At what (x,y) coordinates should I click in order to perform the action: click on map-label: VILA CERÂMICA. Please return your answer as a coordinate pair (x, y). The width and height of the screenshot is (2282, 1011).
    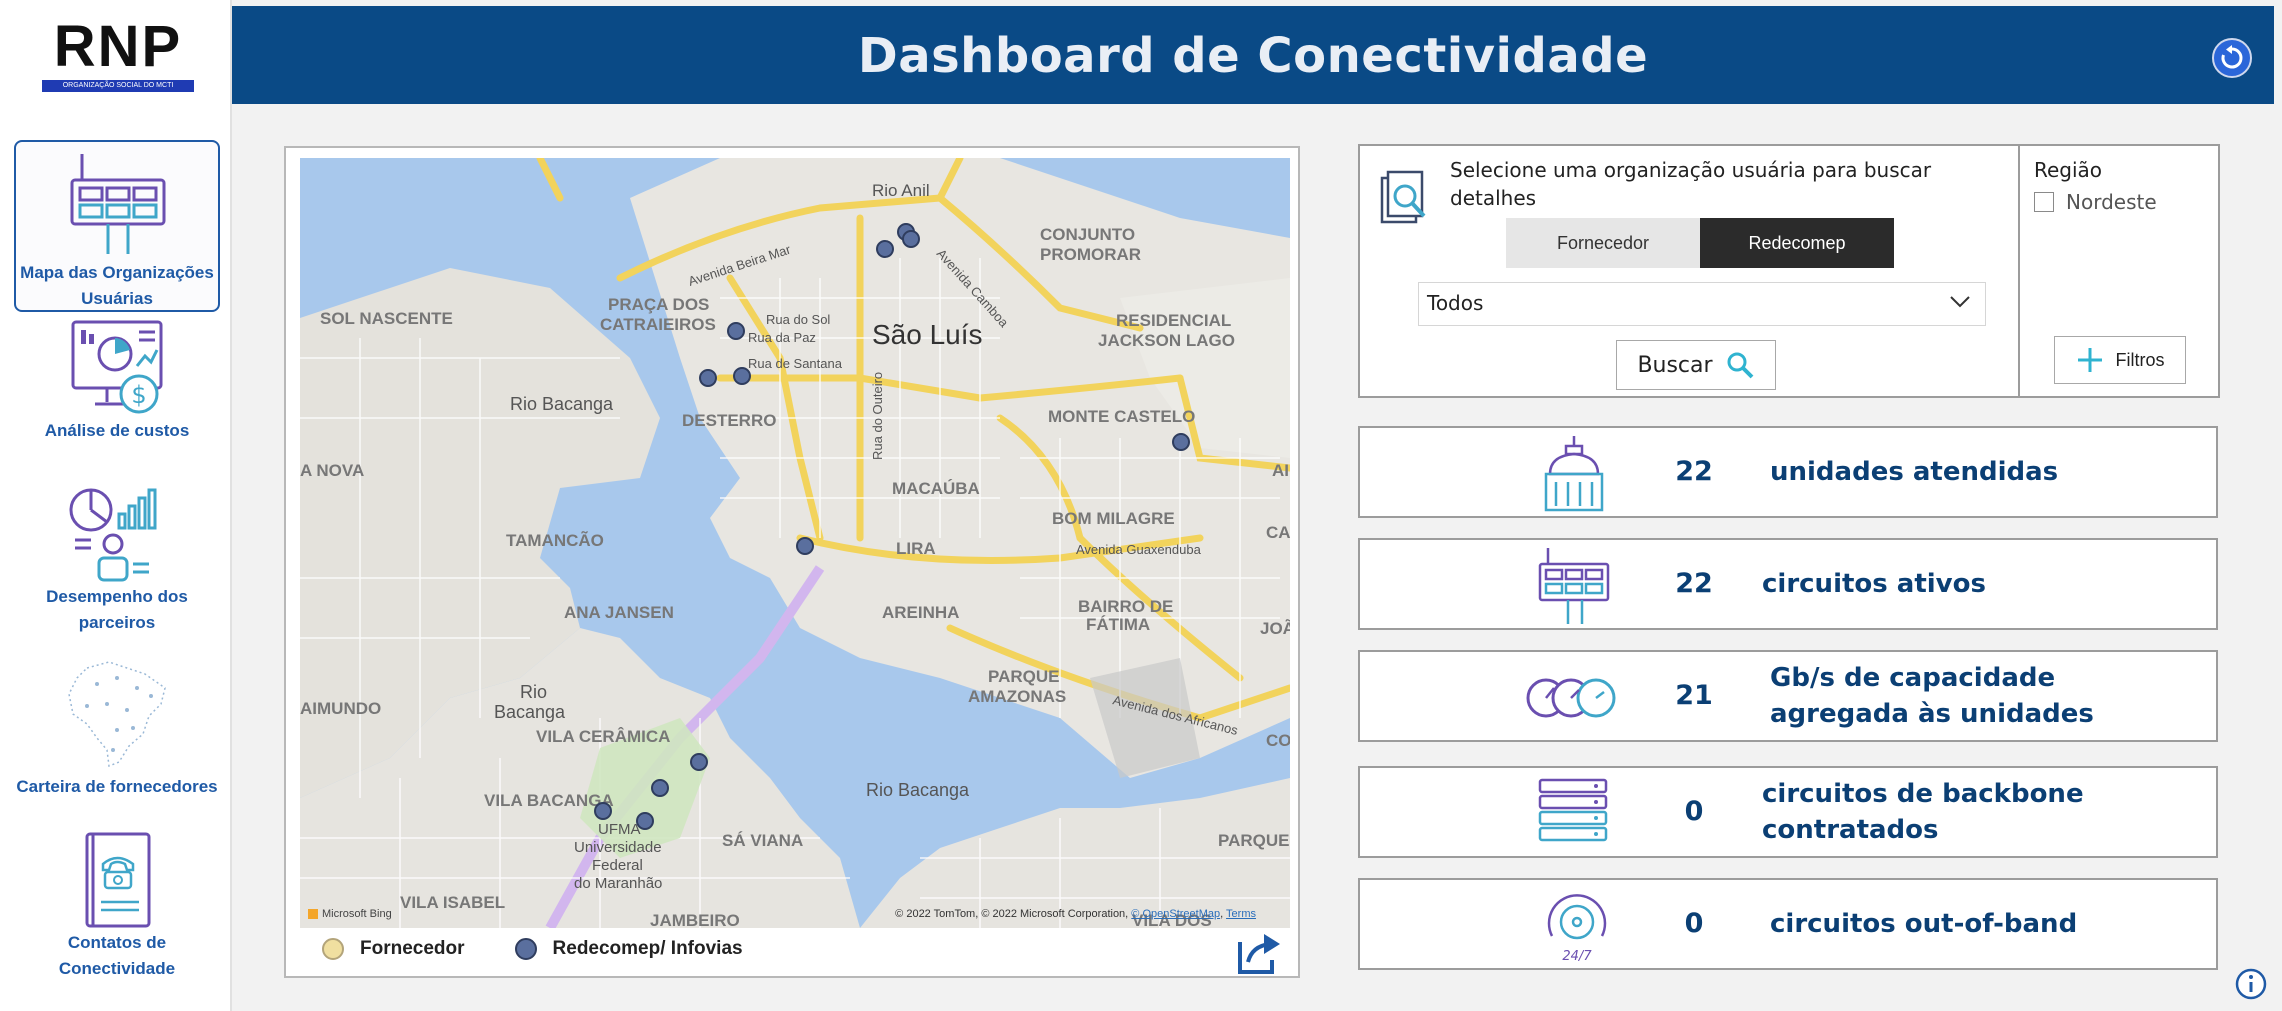
    Looking at the image, I should click on (603, 736).